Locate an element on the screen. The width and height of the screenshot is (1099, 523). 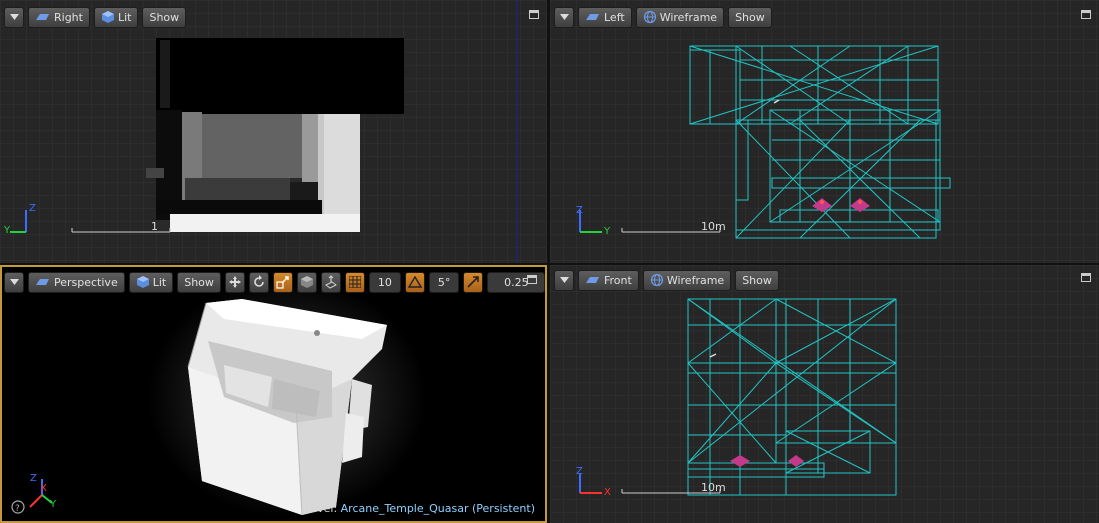
scale-arrow-icon is located at coordinates (473, 282).